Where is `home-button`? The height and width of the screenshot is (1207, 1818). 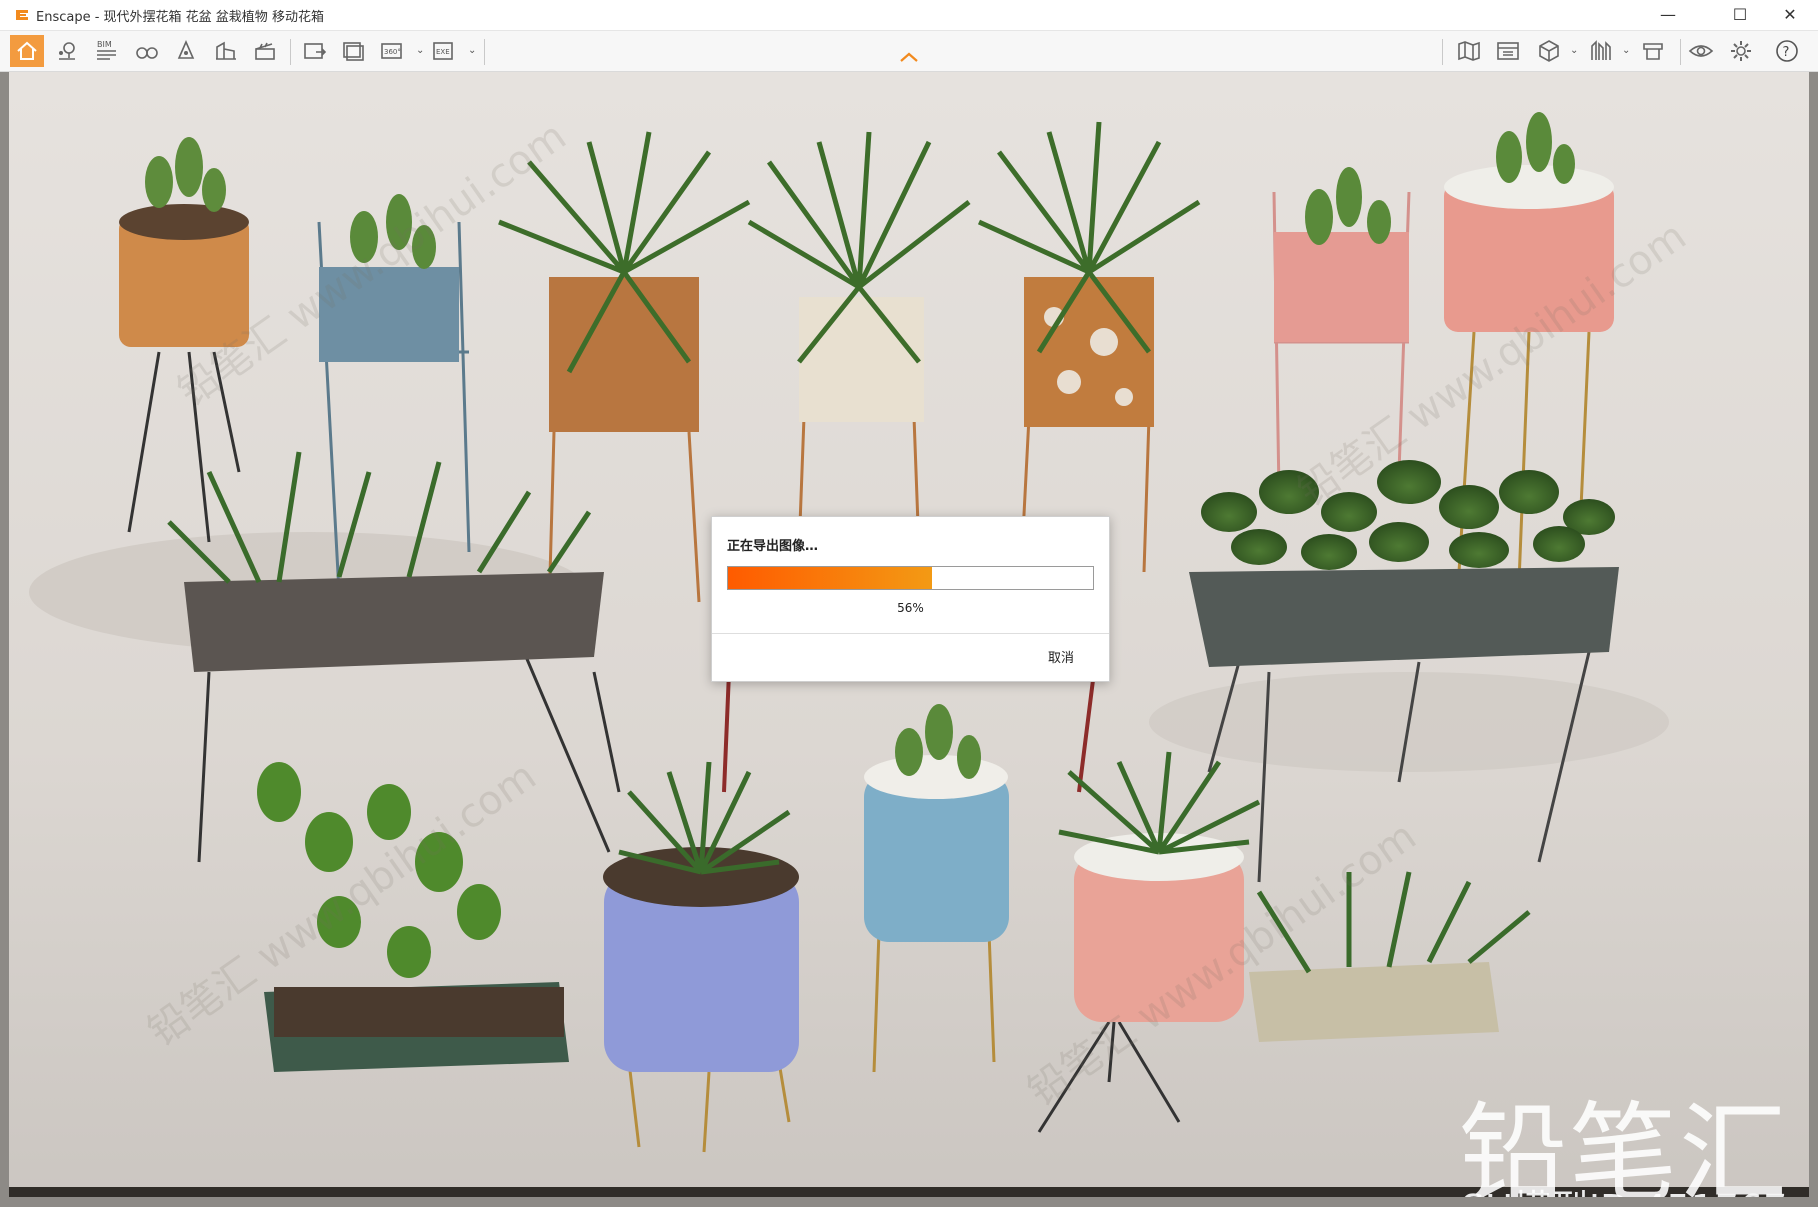 home-button is located at coordinates (27, 51).